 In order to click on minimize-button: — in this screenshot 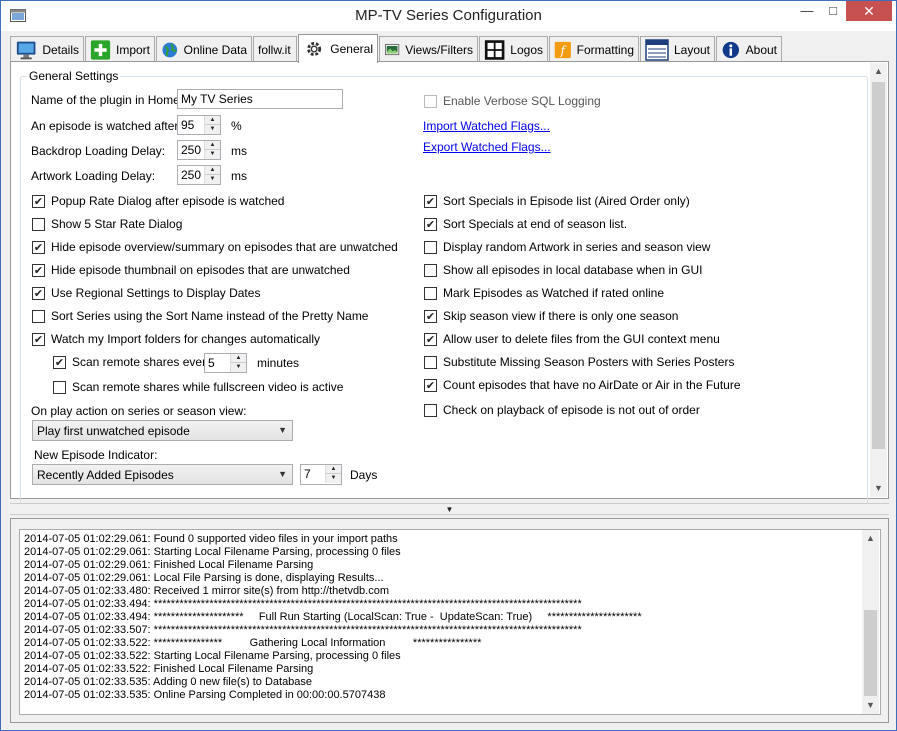, I will do `click(807, 11)`.